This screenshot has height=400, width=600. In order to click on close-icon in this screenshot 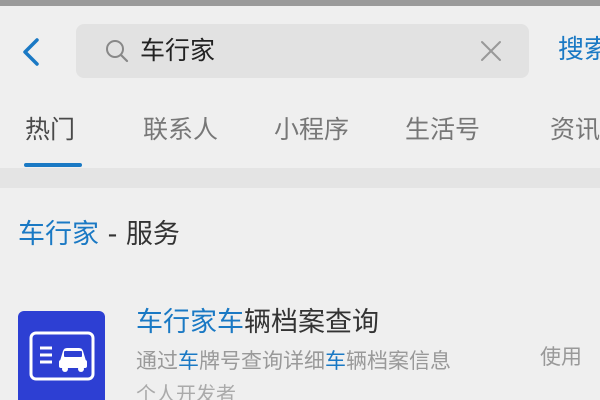, I will do `click(491, 51)`.